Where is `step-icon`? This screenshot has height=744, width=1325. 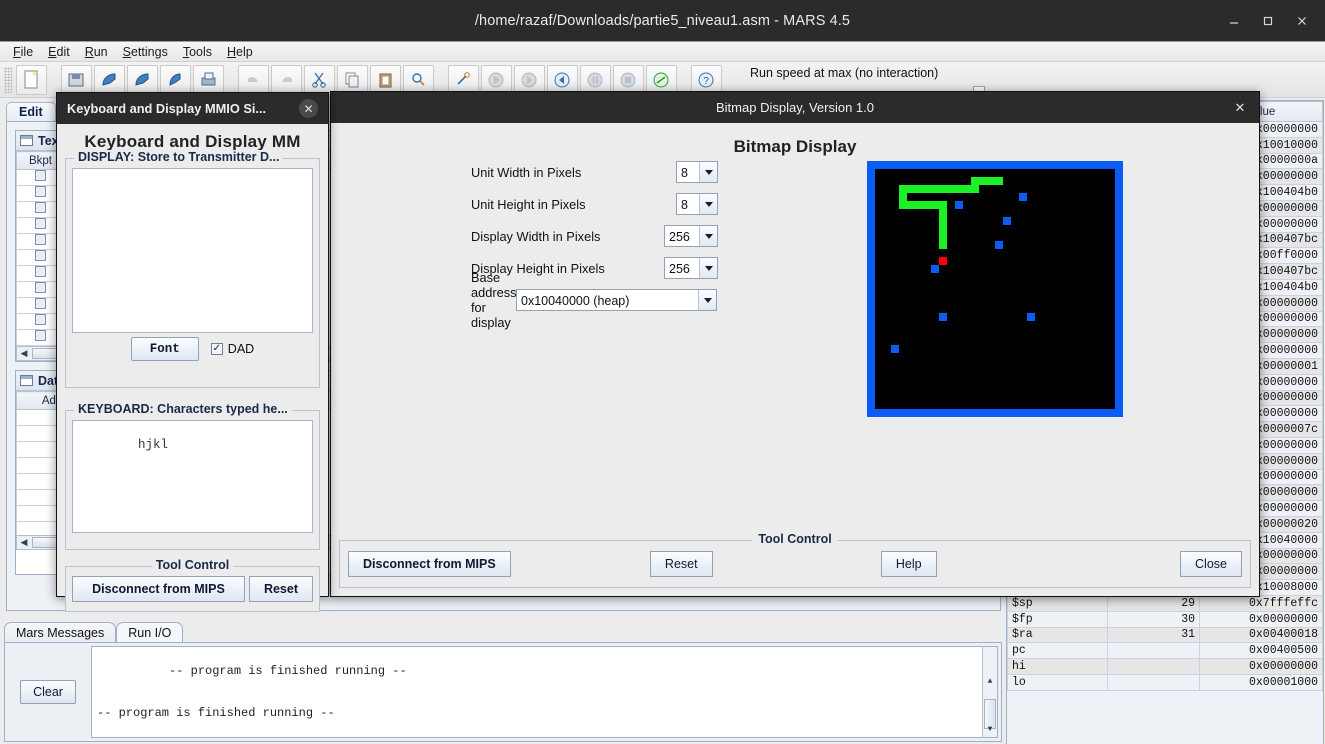
step-icon is located at coordinates (529, 79).